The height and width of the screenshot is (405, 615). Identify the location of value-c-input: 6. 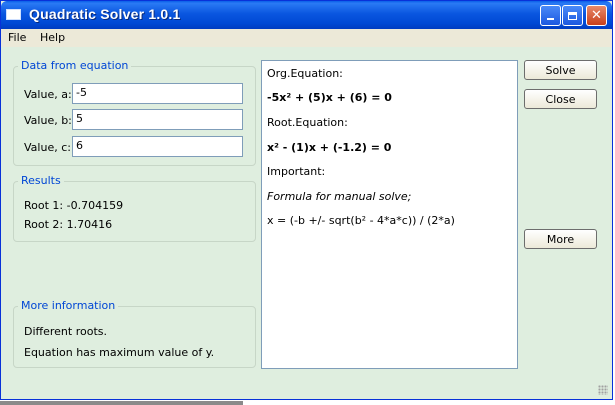
(157, 146).